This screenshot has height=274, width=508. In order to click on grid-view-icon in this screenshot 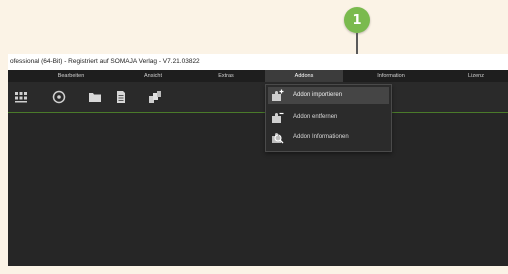, I will do `click(21, 97)`.